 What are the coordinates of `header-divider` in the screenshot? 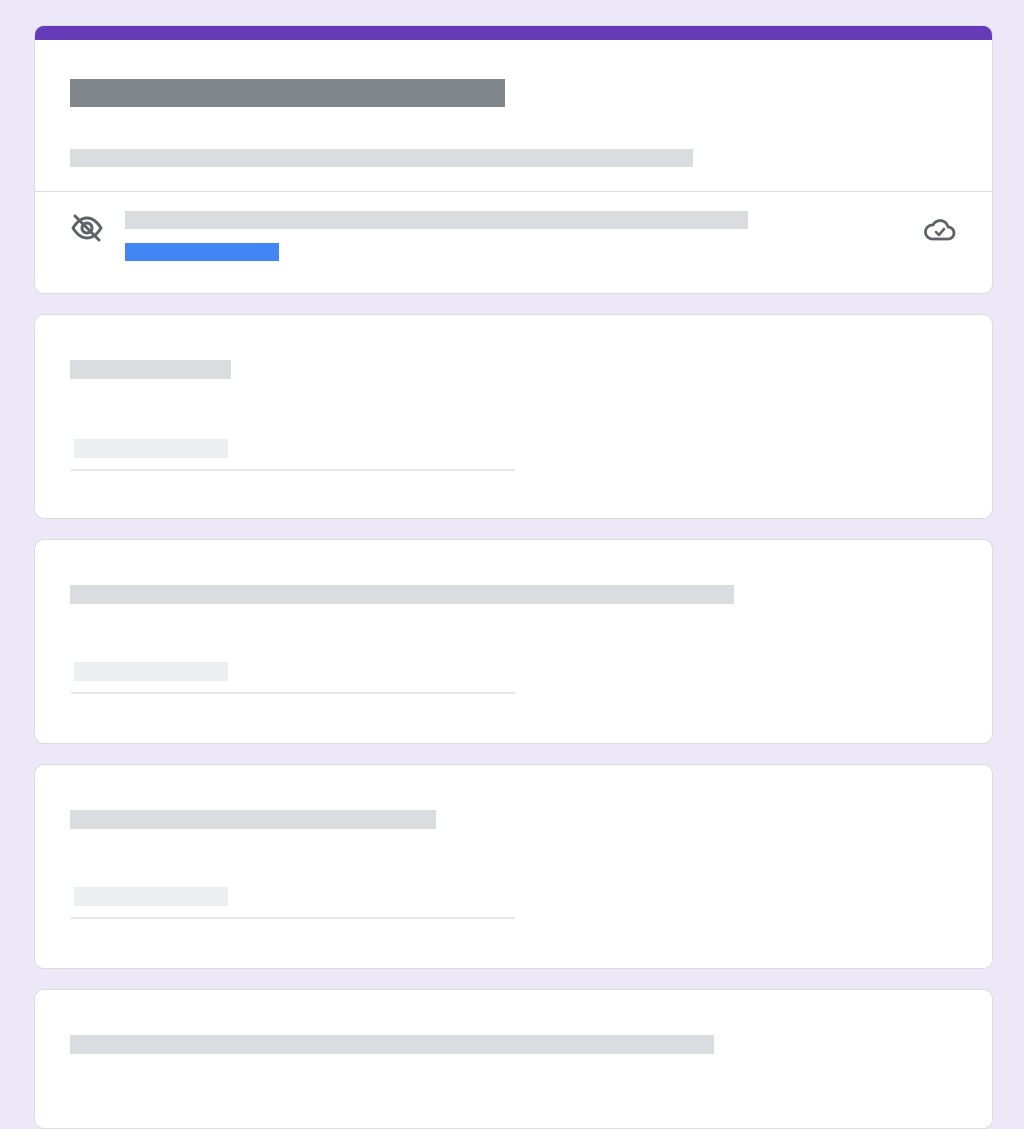 It's located at (513, 191).